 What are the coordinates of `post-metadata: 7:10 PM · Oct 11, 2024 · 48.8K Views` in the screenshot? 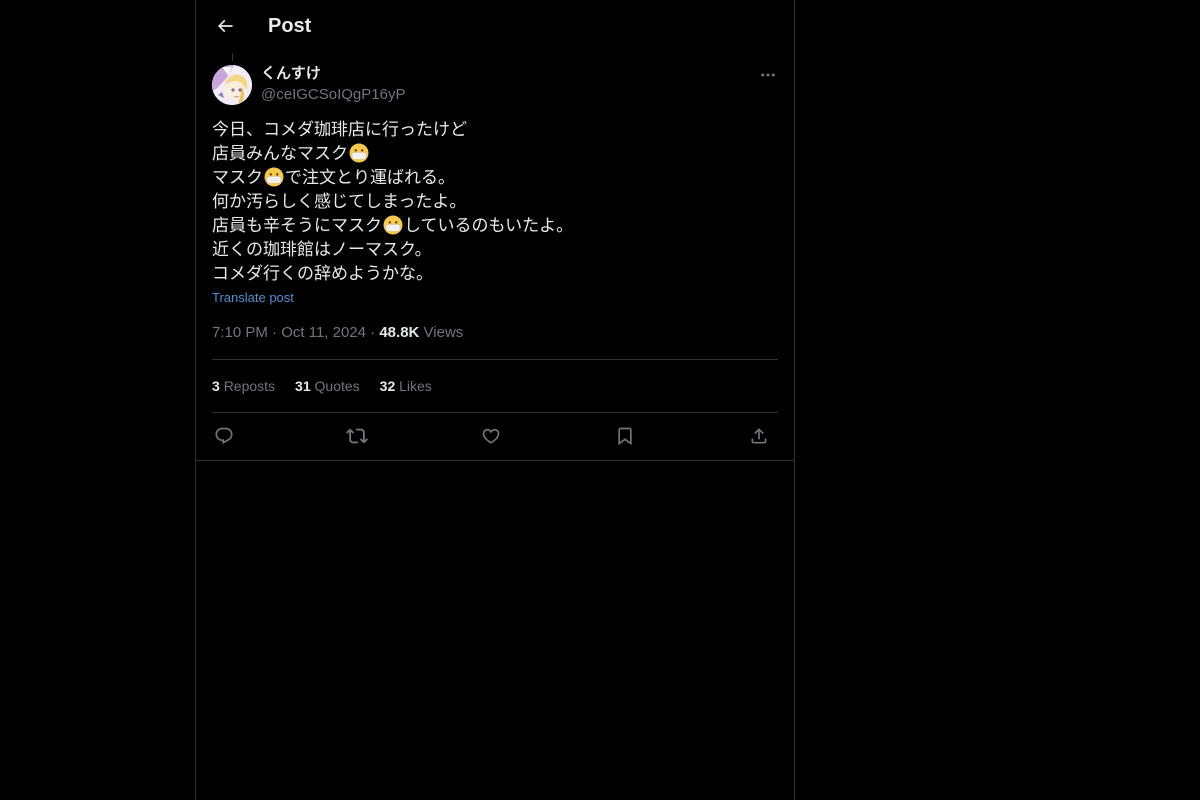 It's located at (337, 333).